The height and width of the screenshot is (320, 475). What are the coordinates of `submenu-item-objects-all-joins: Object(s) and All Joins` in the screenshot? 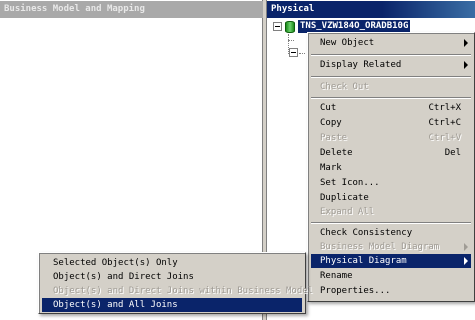 It's located at (172, 305).